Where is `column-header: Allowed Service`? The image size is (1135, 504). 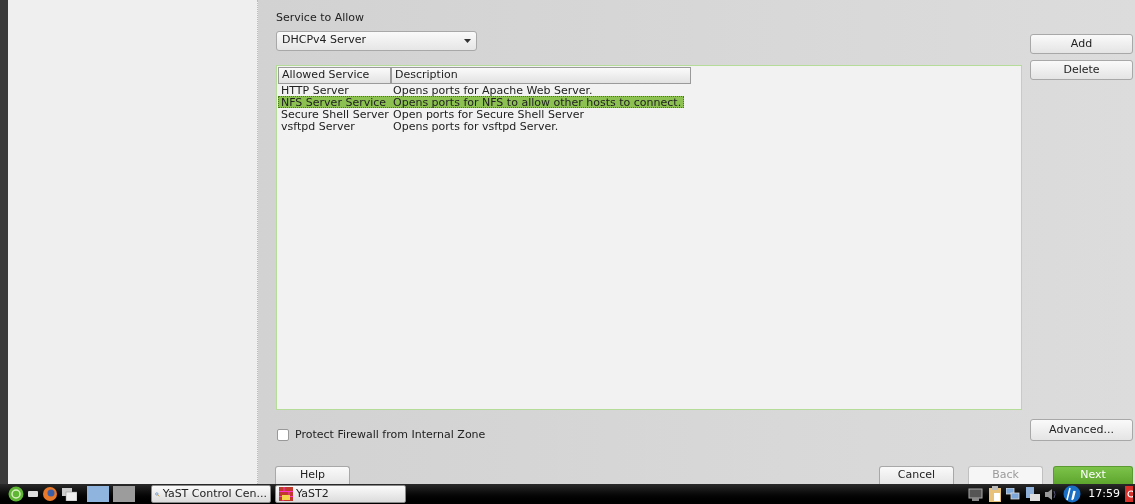 column-header: Allowed Service is located at coordinates (334, 75).